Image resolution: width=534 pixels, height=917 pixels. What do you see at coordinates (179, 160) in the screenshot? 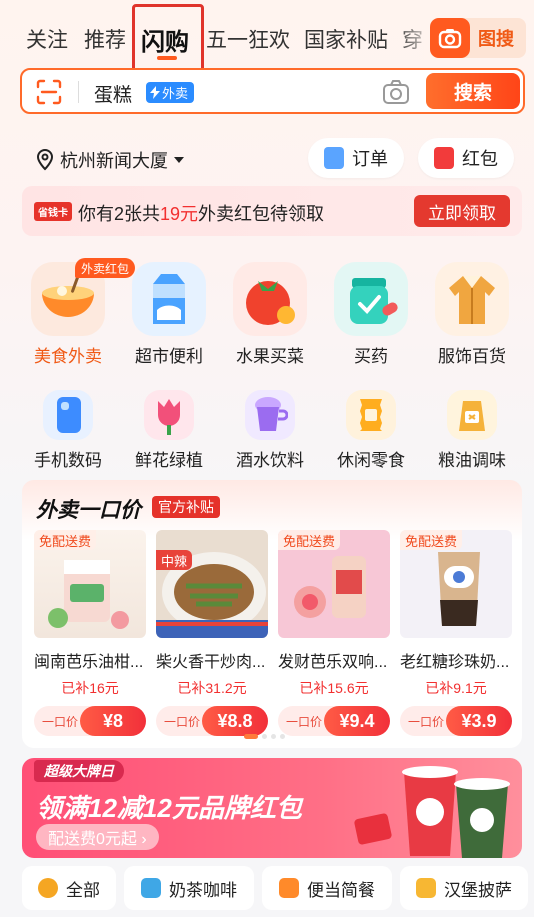
I see `caret-down-icon` at bounding box center [179, 160].